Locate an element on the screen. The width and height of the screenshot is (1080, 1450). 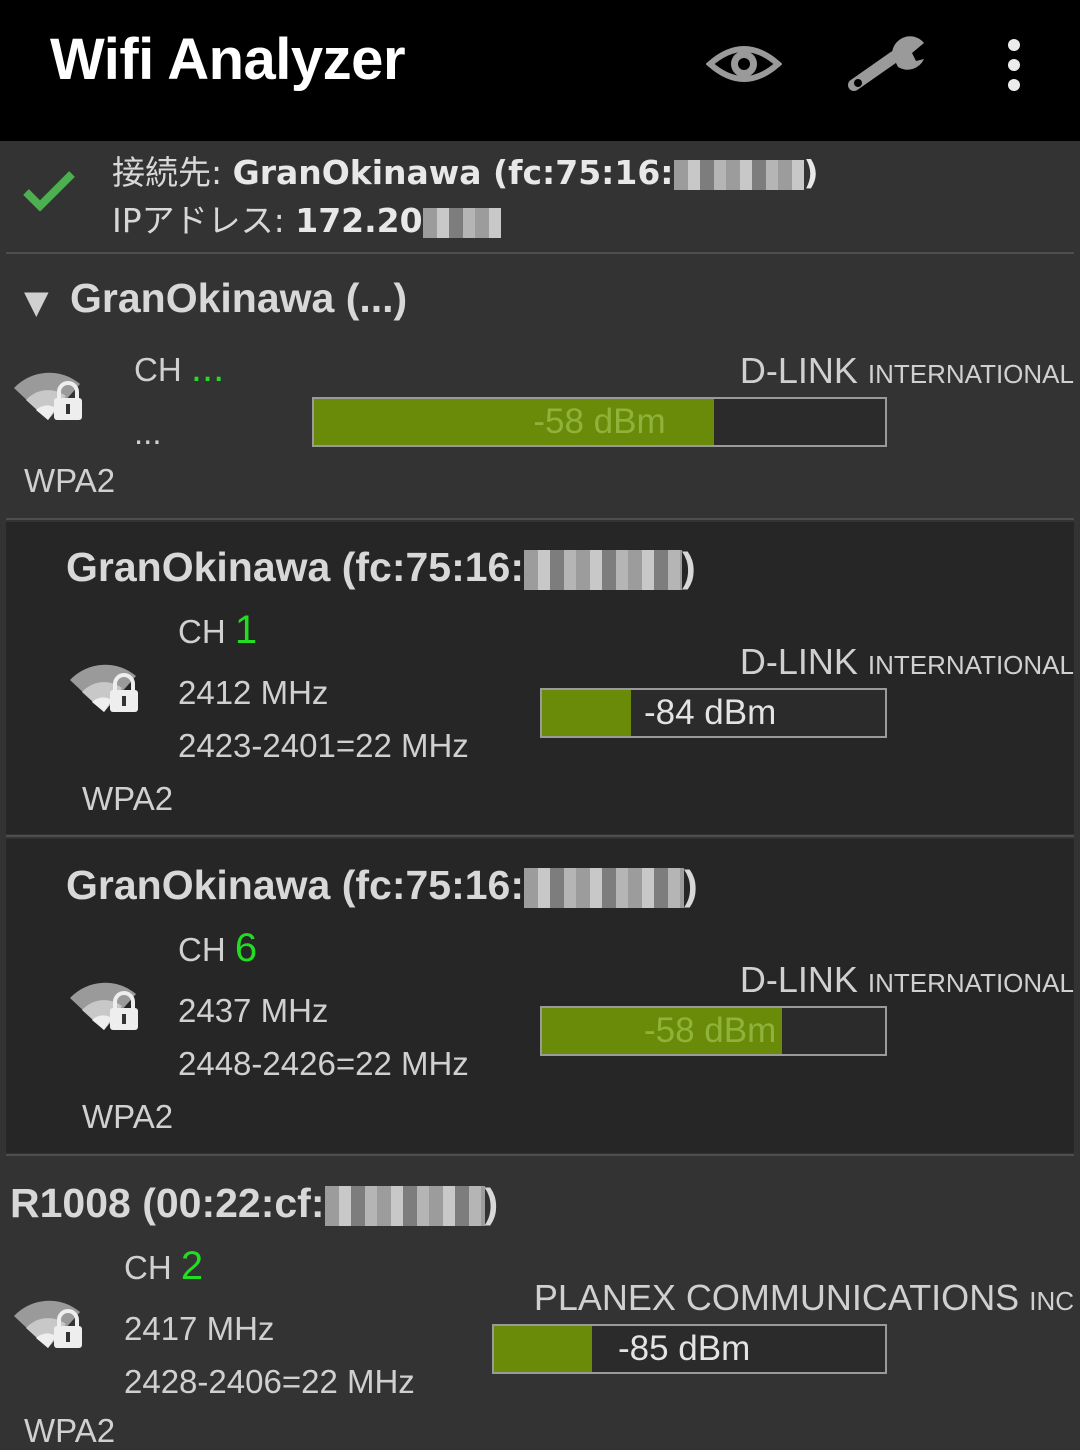
signal-label: -84 dBm is located at coordinates (710, 712).